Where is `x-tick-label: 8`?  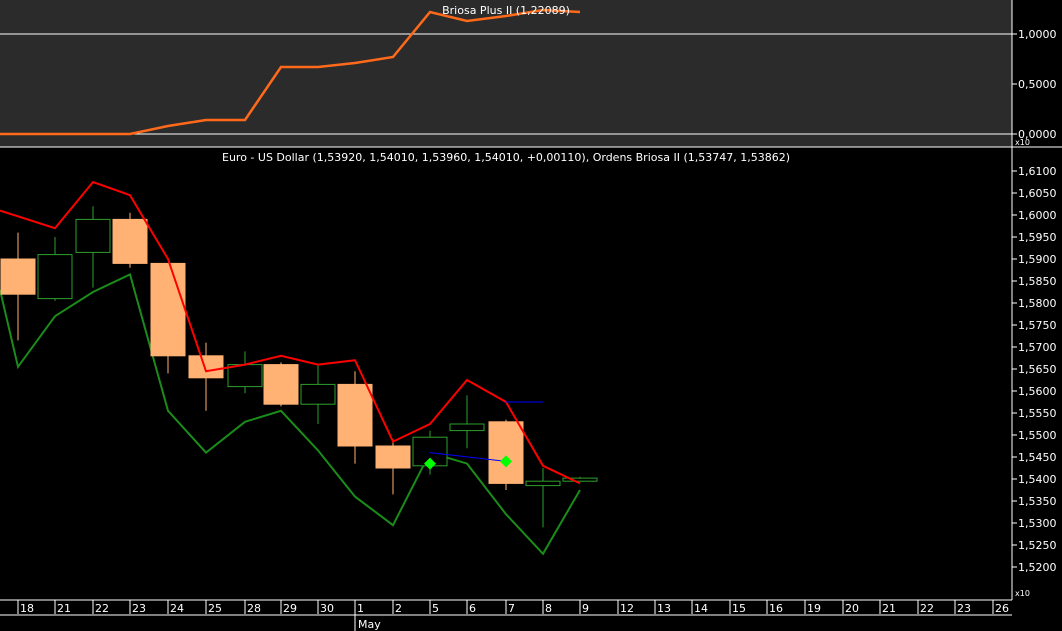
x-tick-label: 8 is located at coordinates (548, 608).